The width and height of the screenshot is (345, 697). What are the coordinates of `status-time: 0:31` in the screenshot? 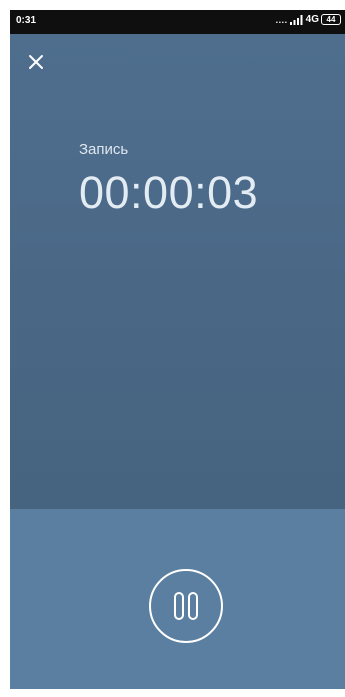 It's located at (26, 20).